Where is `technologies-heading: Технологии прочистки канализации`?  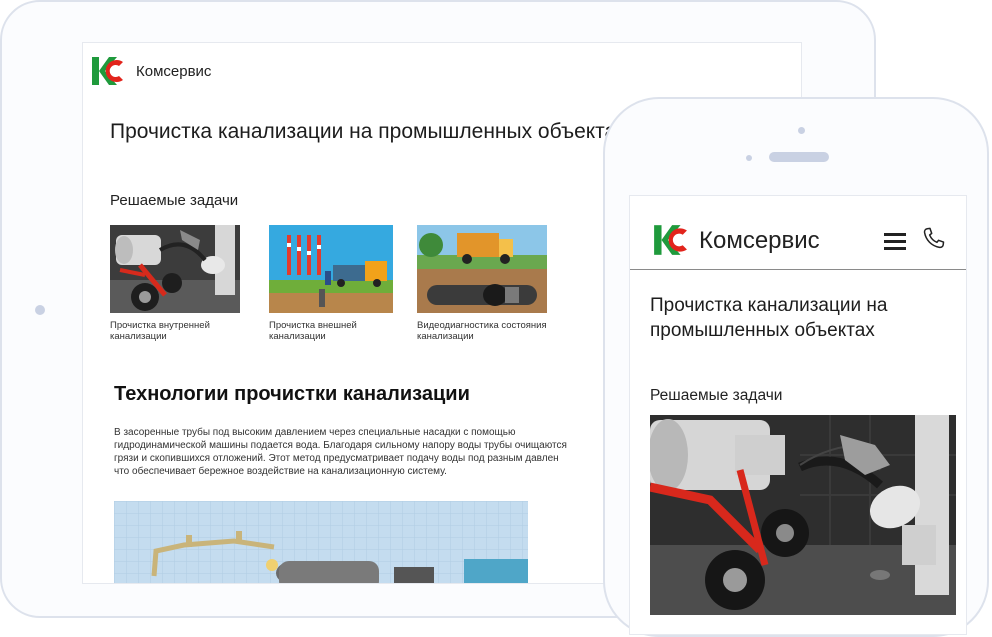 technologies-heading: Технологии прочистки канализации is located at coordinates (292, 394).